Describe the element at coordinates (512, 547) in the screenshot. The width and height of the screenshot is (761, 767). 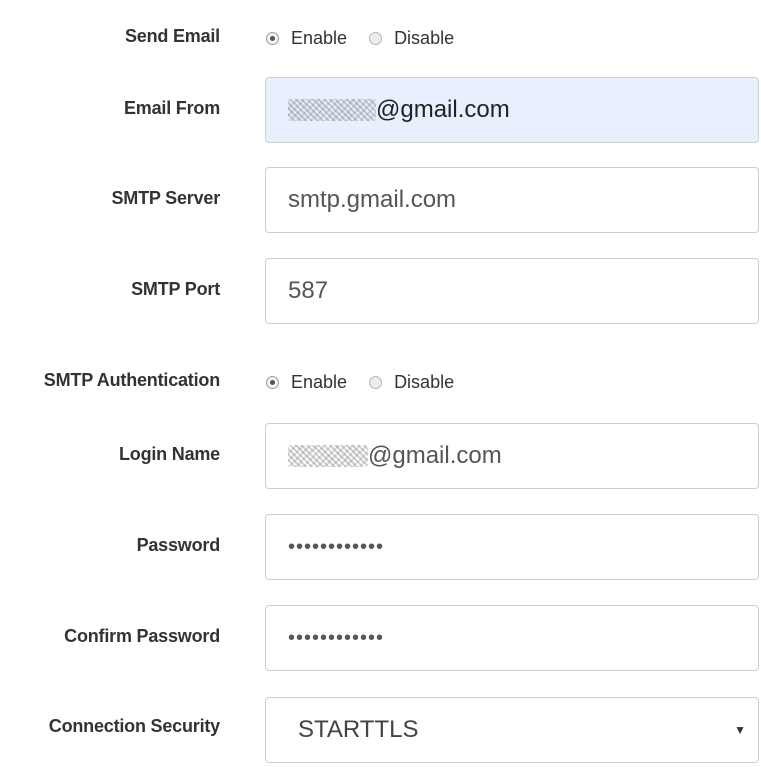
I see `password-field: ••••••••••••` at that location.